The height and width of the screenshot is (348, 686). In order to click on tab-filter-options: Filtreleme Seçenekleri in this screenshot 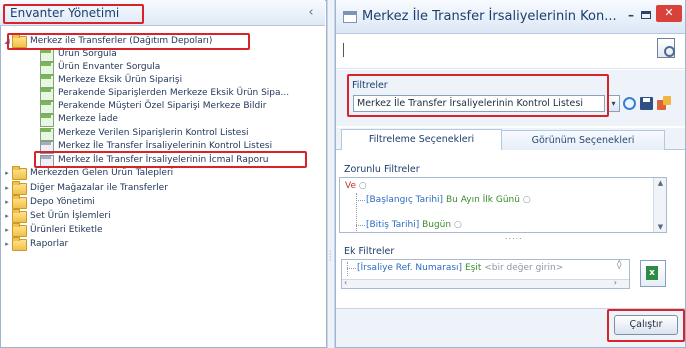, I will do `click(421, 140)`.